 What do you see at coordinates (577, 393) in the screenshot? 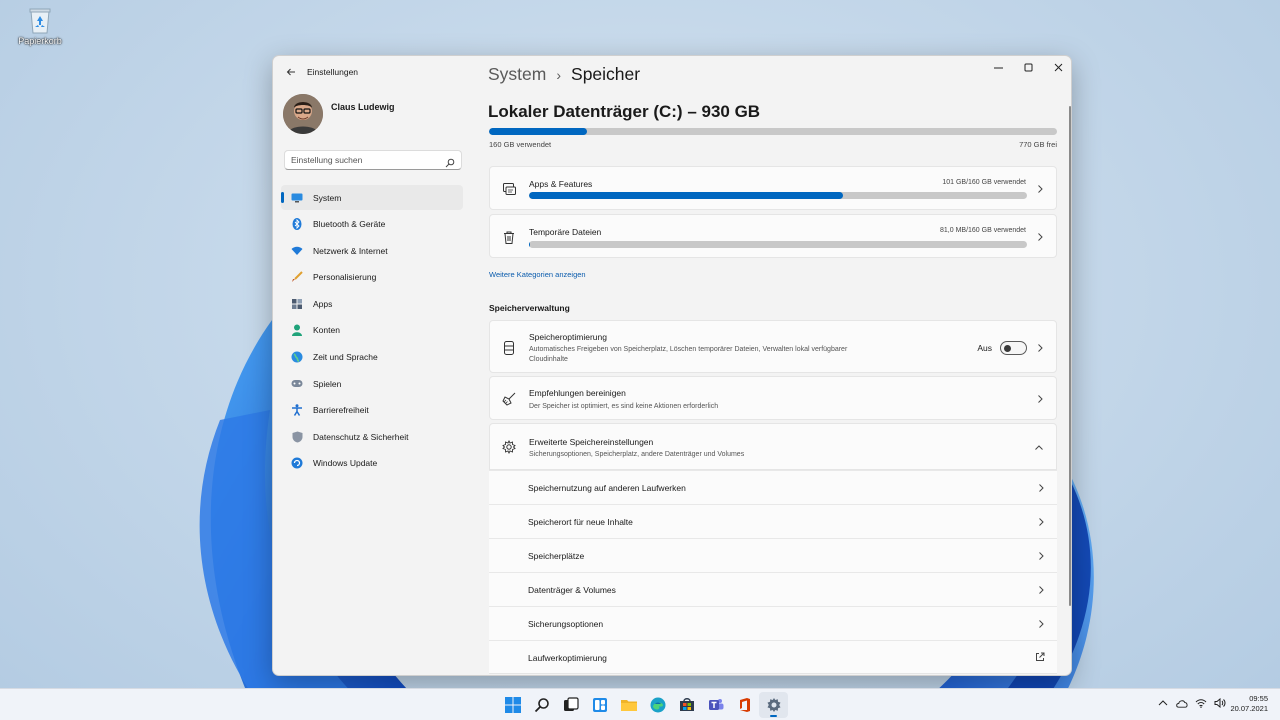
I see `cleanup-title: Empfehlungen bereinigen` at bounding box center [577, 393].